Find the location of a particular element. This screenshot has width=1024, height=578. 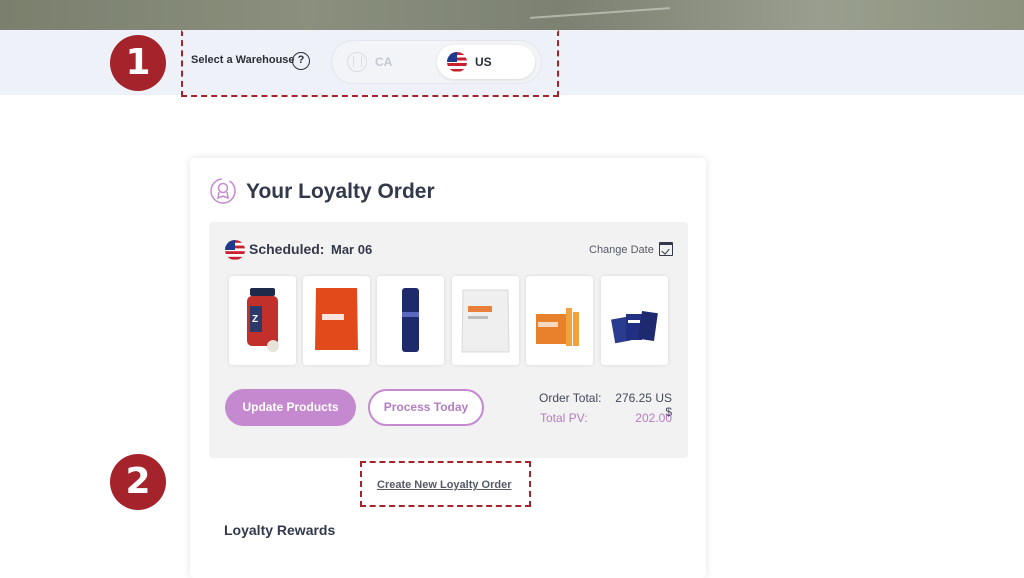

order-total-label: Order Total: is located at coordinates (570, 398).